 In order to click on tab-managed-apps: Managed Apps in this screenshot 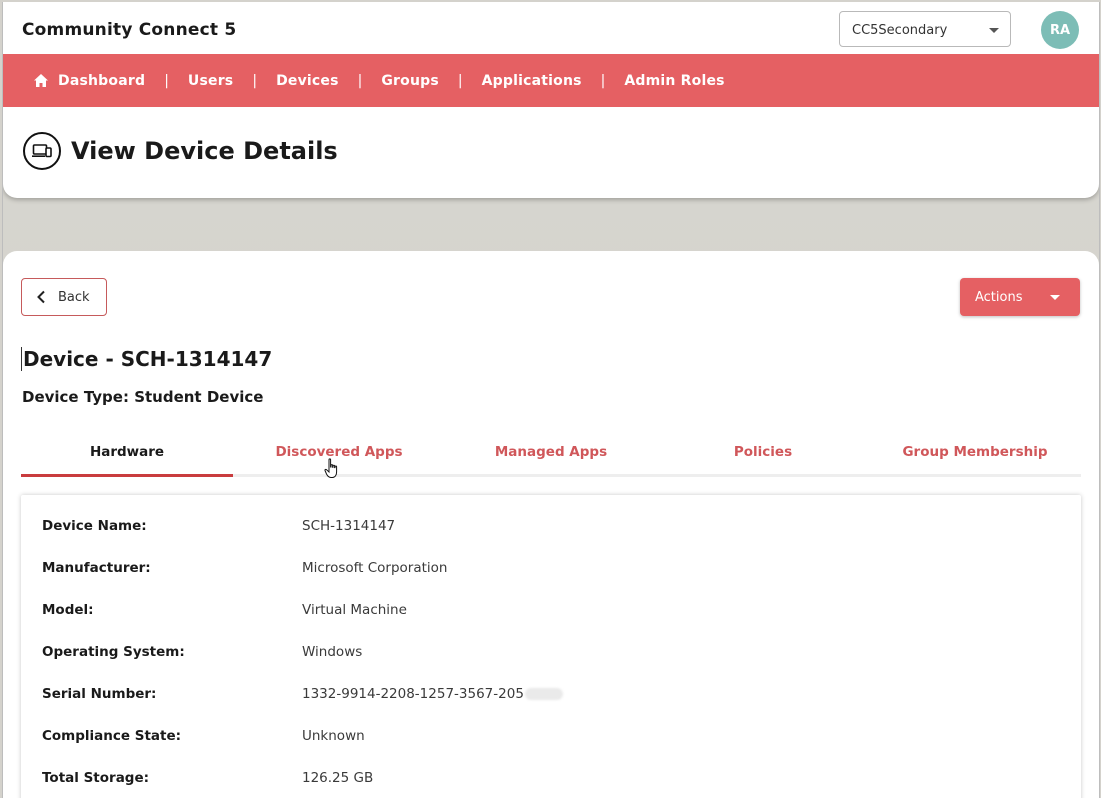, I will do `click(551, 454)`.